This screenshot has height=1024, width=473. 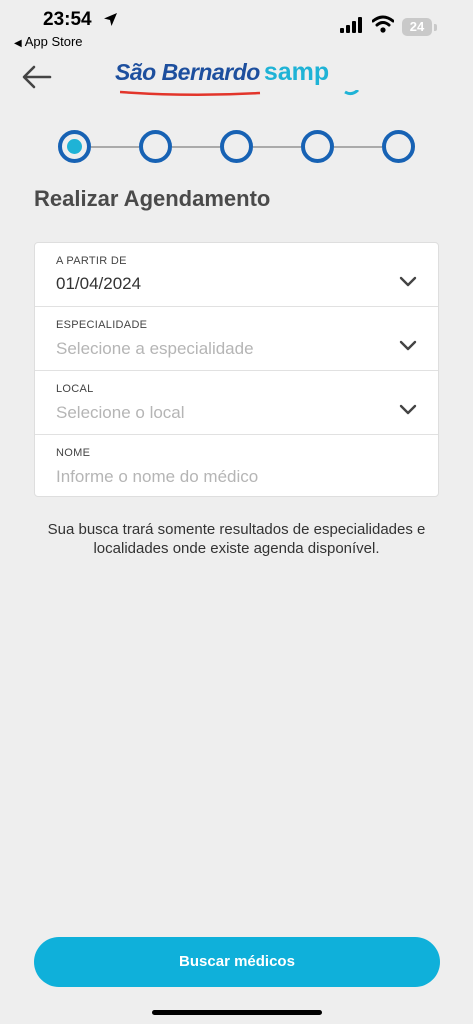 What do you see at coordinates (435, 27) in the screenshot?
I see `battery-tip` at bounding box center [435, 27].